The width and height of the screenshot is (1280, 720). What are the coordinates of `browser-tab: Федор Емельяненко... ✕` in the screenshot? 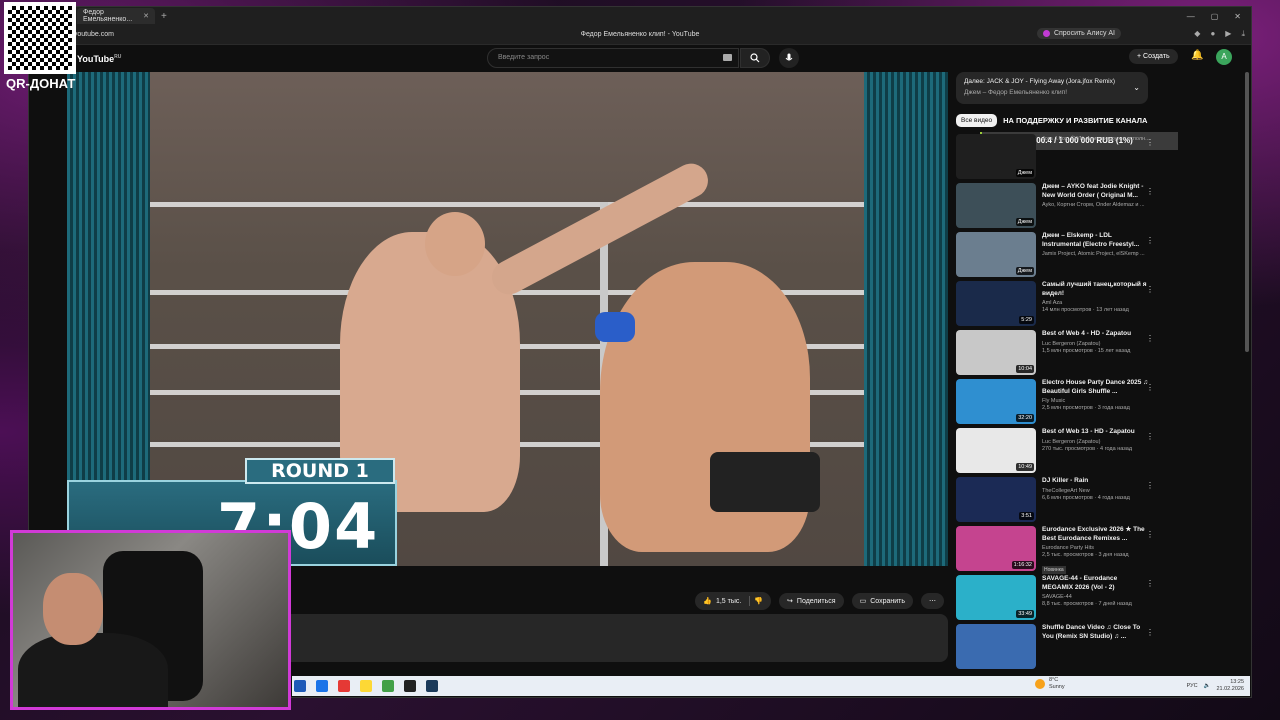 It's located at (116, 16).